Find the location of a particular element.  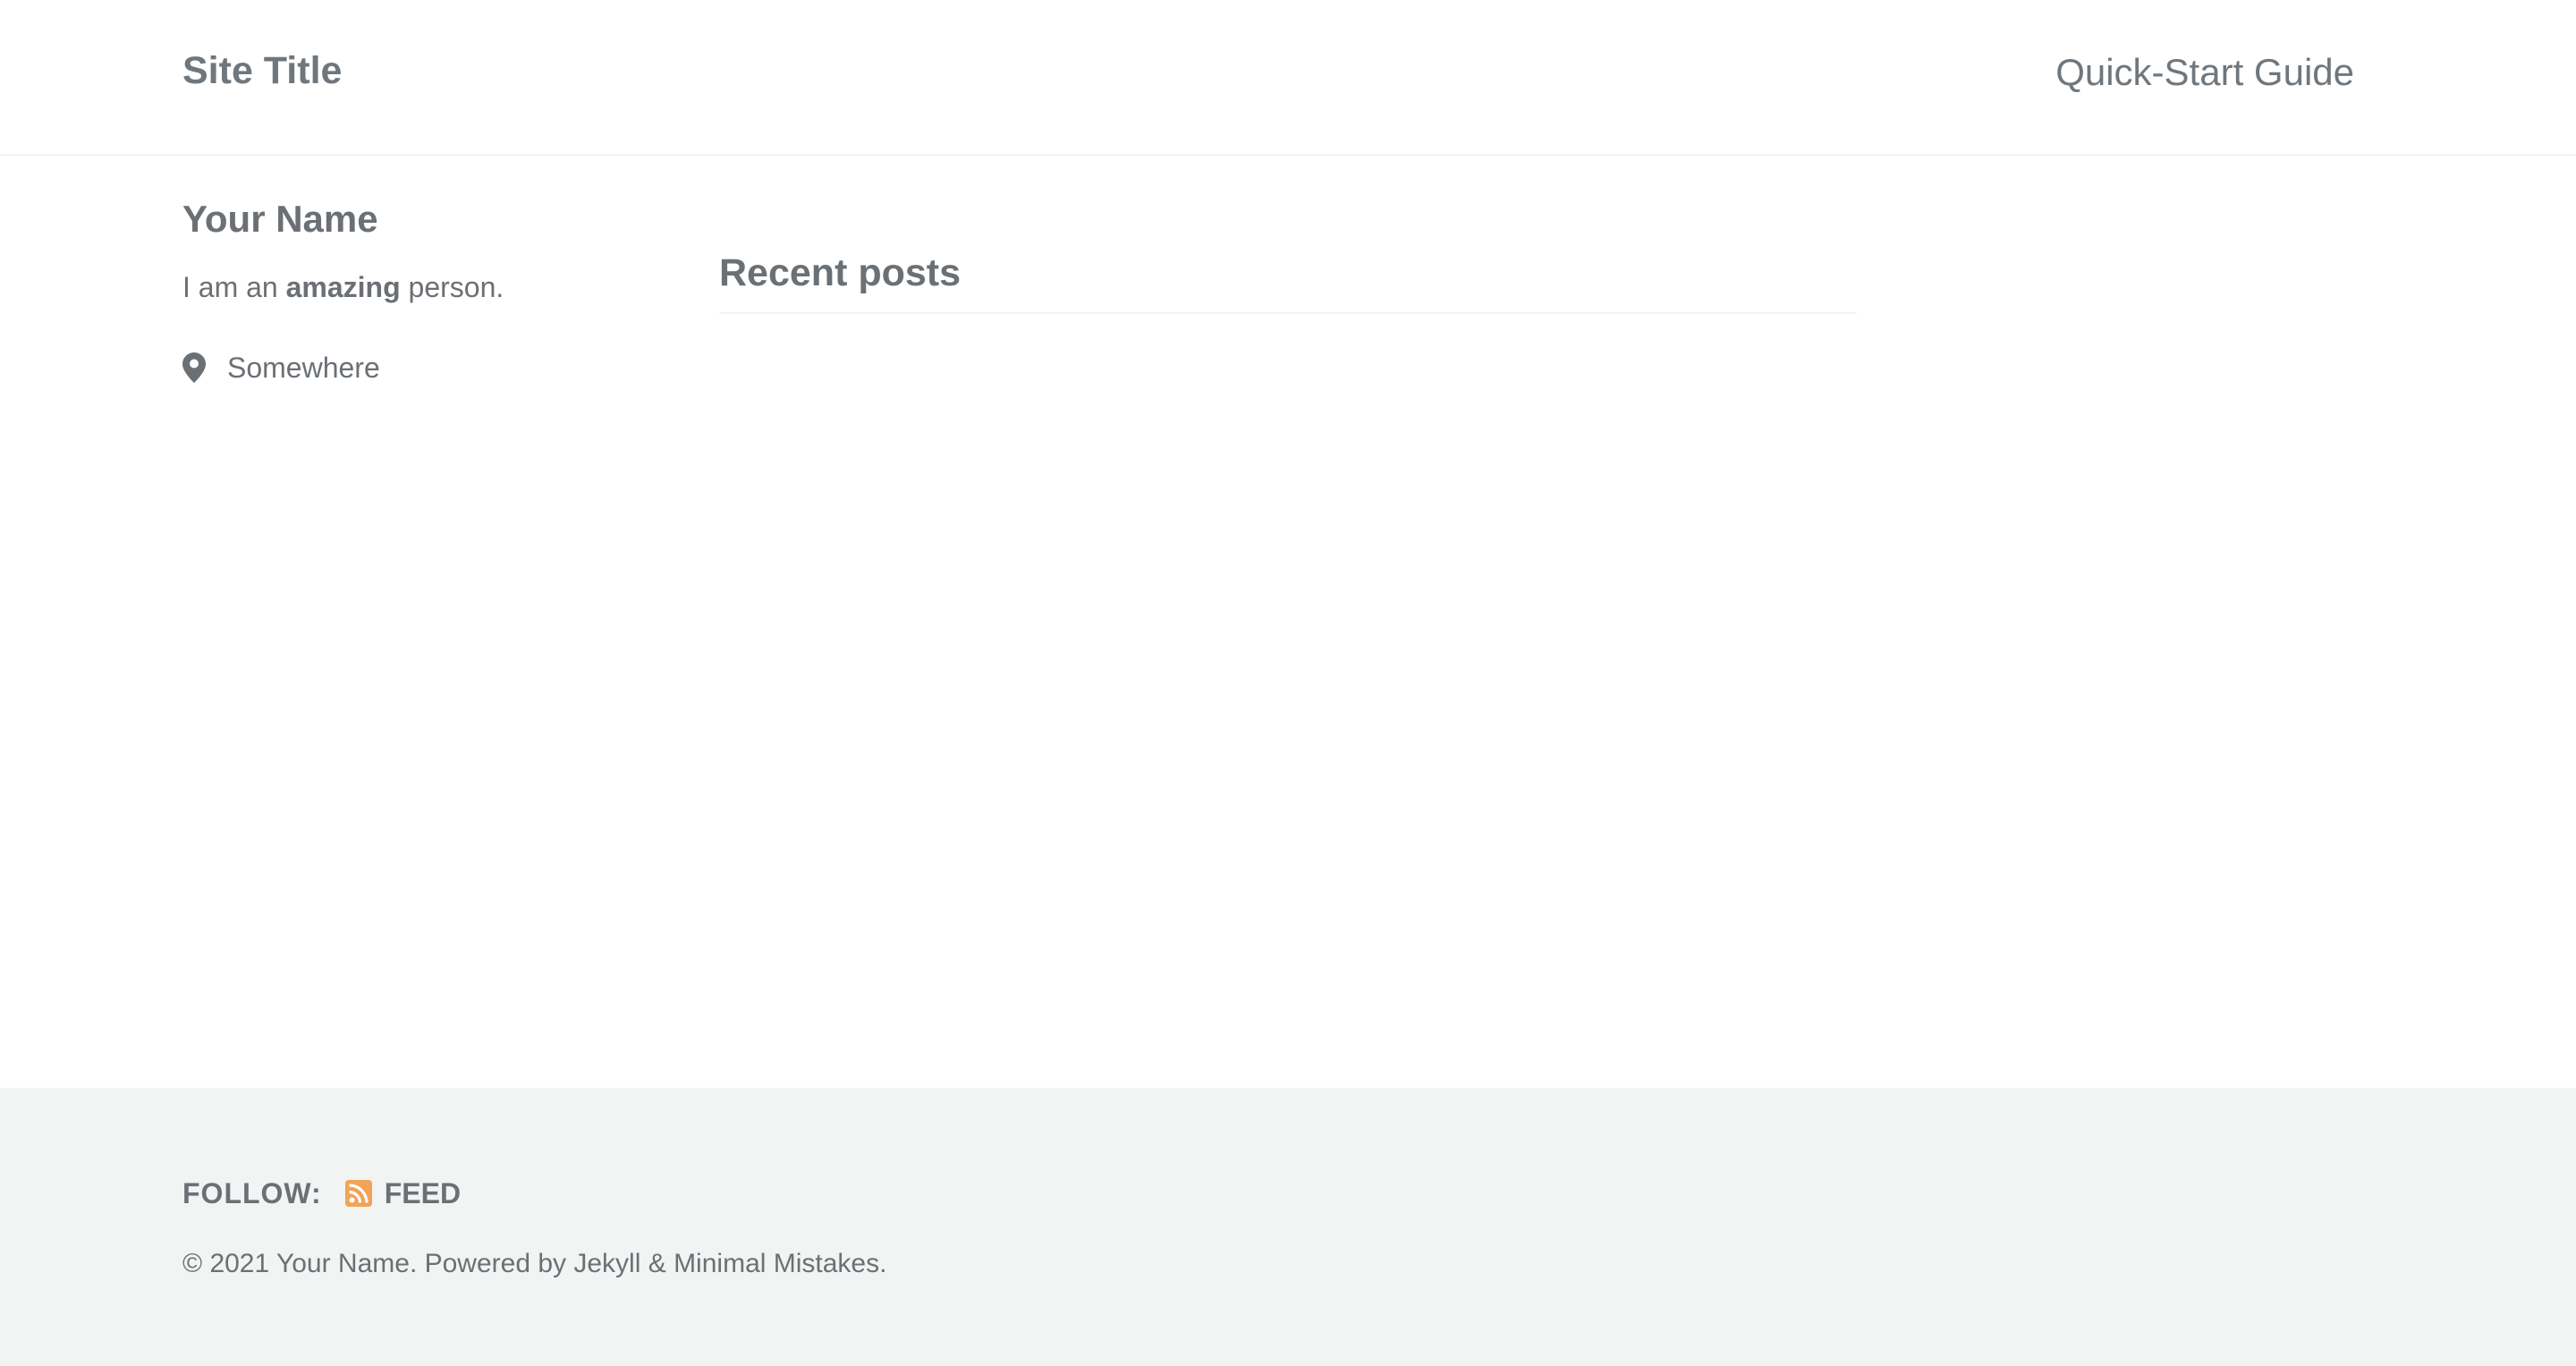

recent-posts-heading: Recent posts is located at coordinates (1288, 283).